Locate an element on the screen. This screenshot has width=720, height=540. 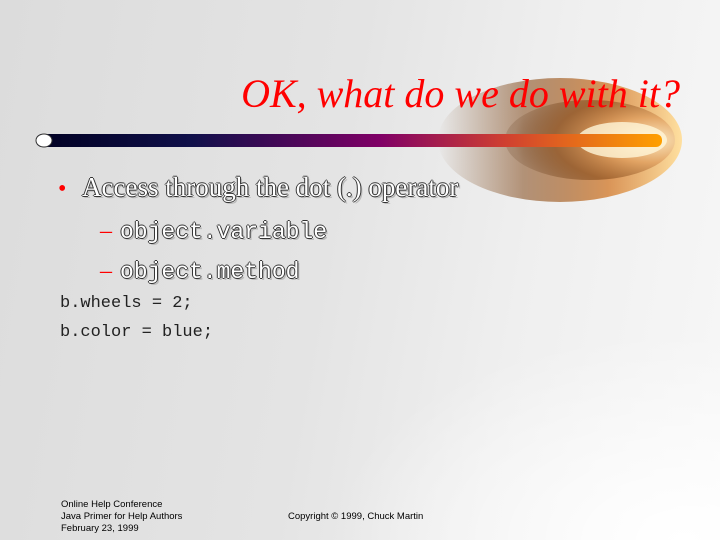
slide-title: OK, what do we do with it? is located at coordinates (460, 93).